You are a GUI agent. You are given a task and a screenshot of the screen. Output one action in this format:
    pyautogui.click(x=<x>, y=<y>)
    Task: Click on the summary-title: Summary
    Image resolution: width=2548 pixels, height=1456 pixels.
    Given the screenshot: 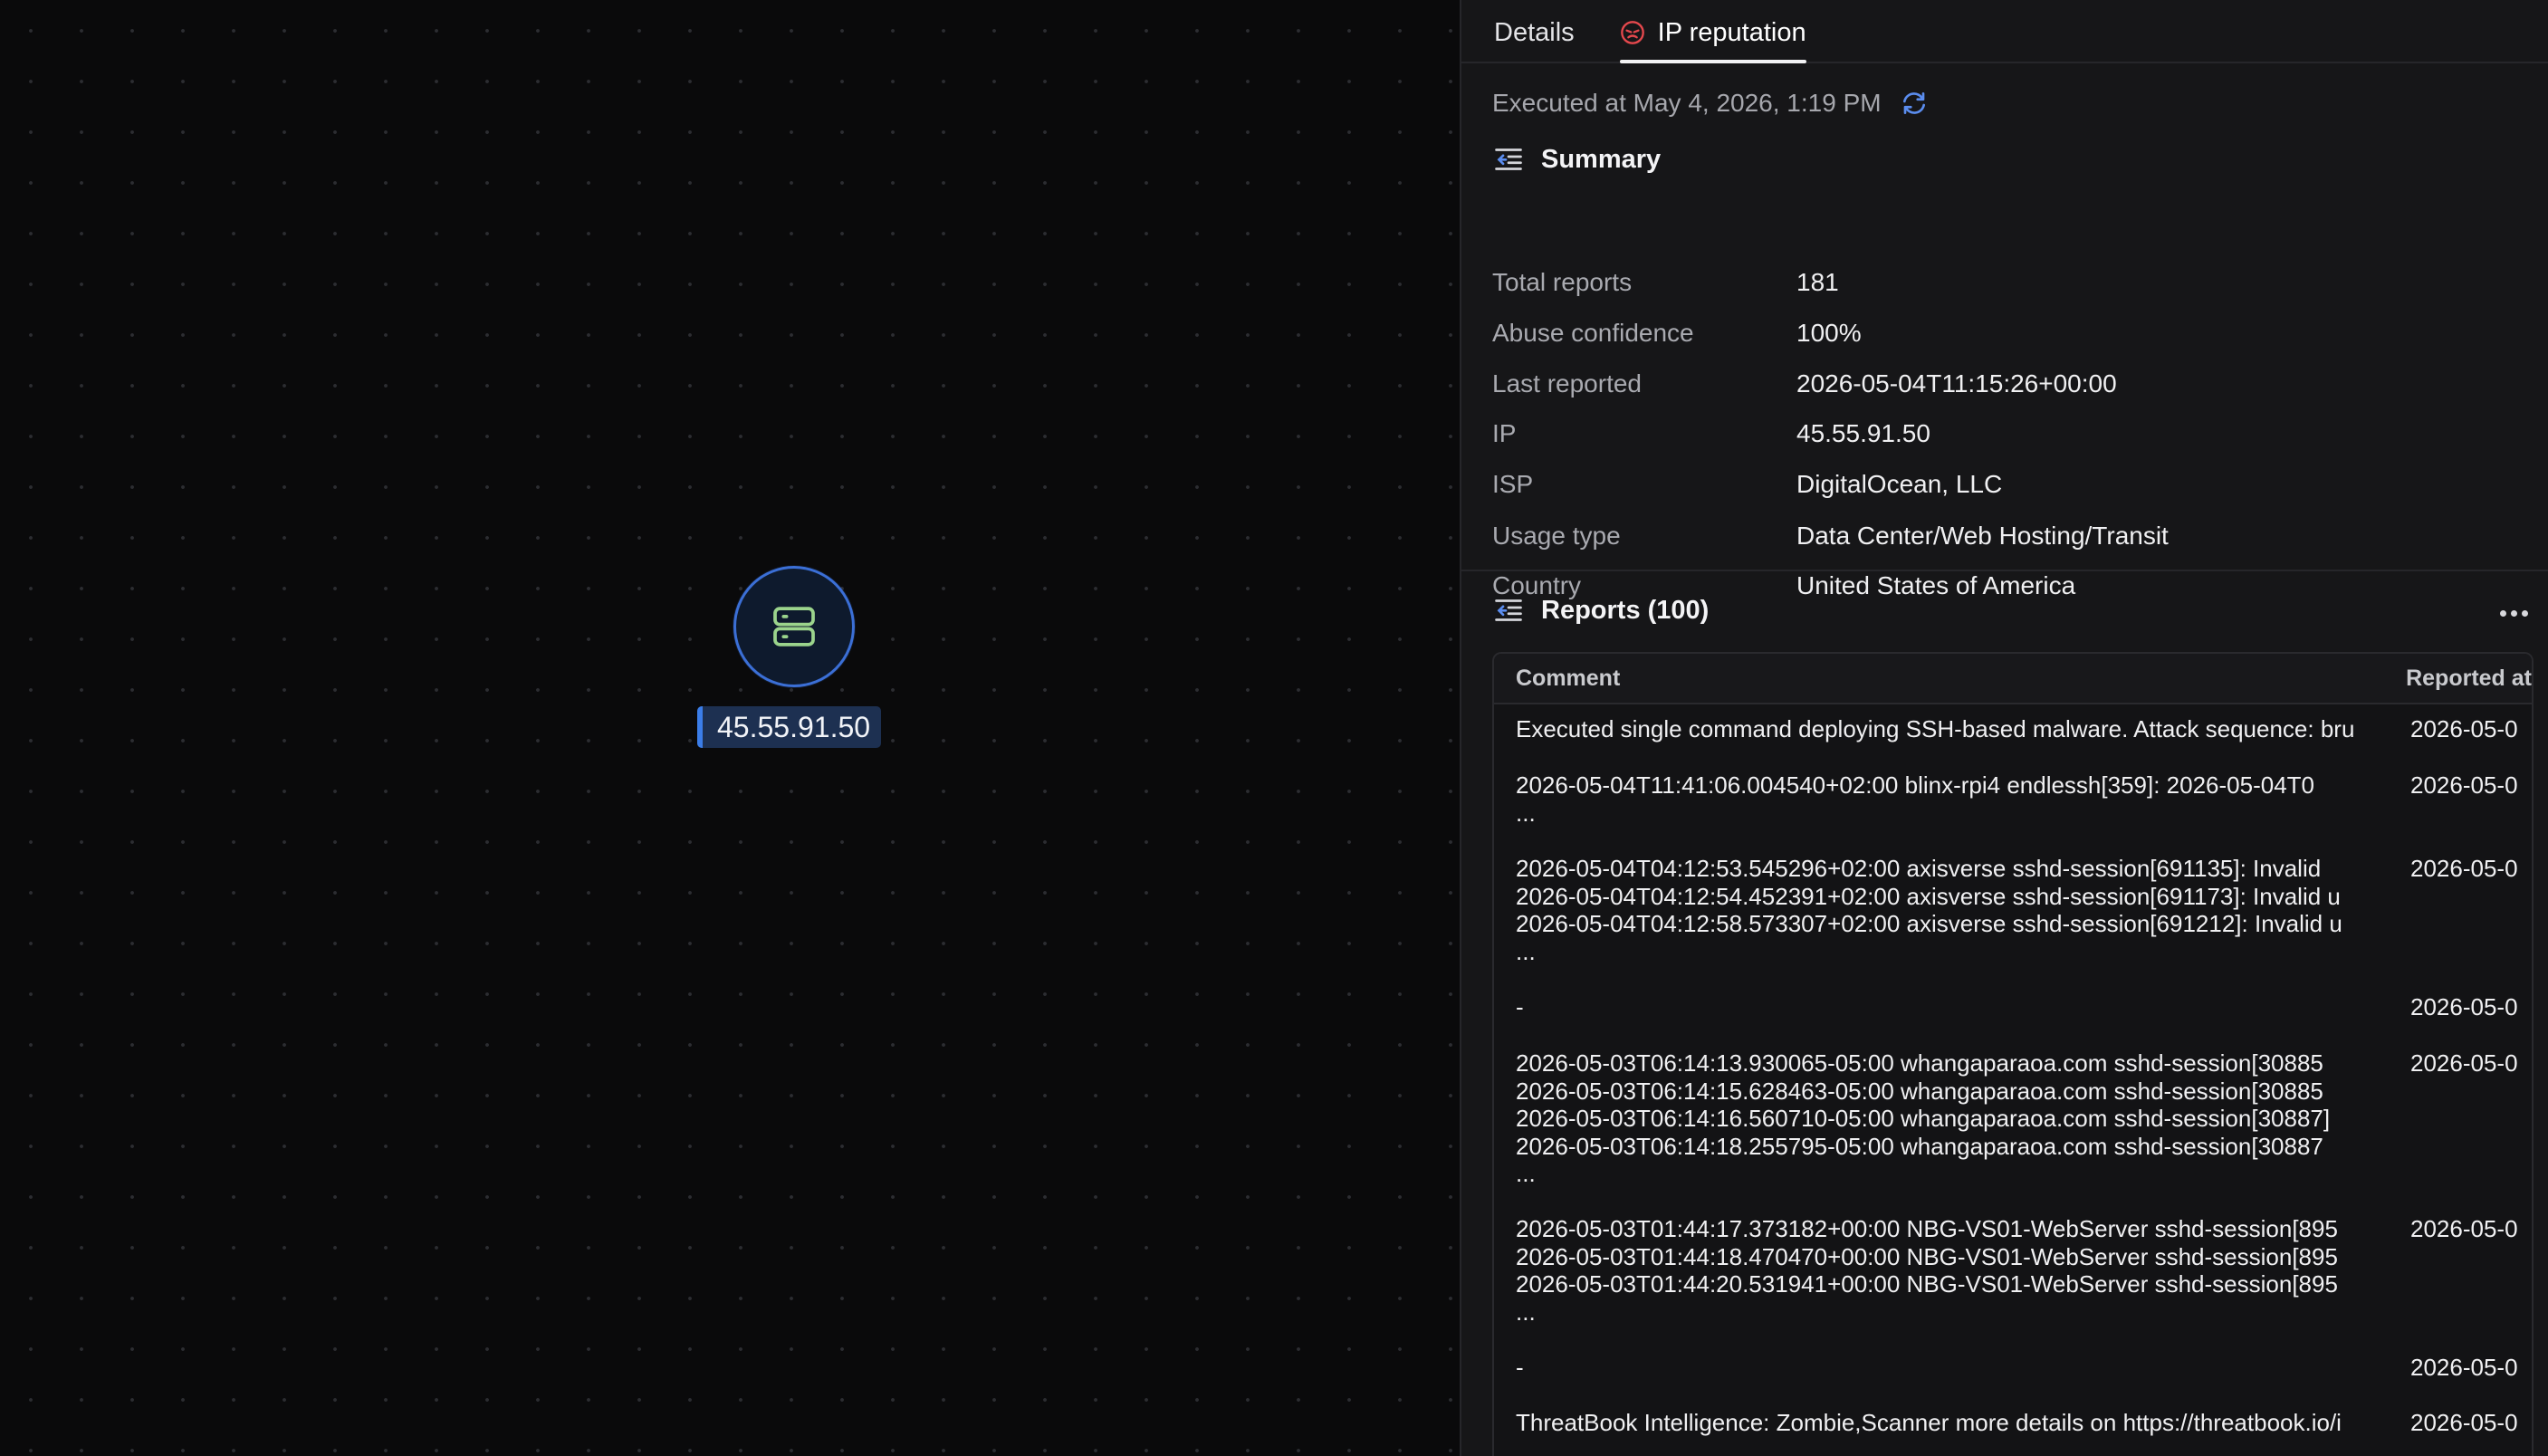 What is the action you would take?
    pyautogui.click(x=1602, y=159)
    